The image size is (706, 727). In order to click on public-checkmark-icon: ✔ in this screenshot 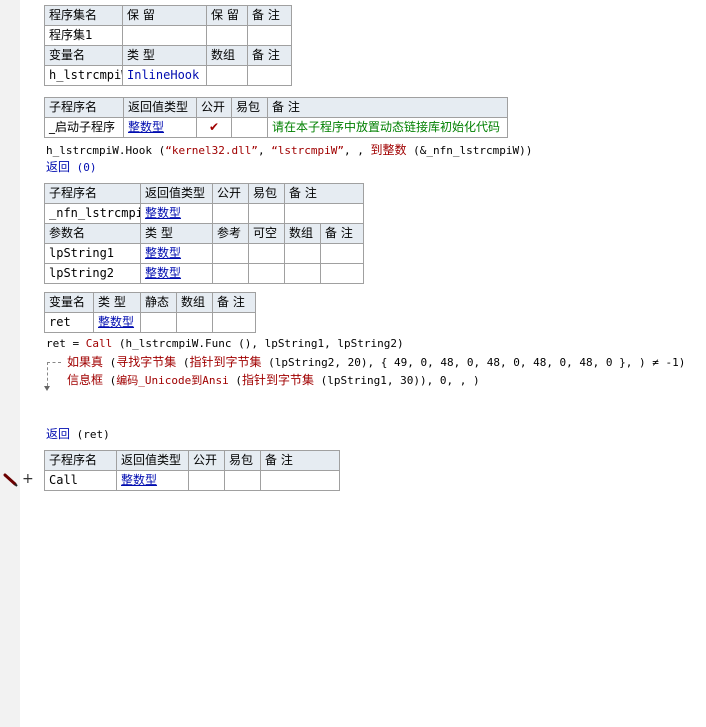, I will do `click(214, 127)`.